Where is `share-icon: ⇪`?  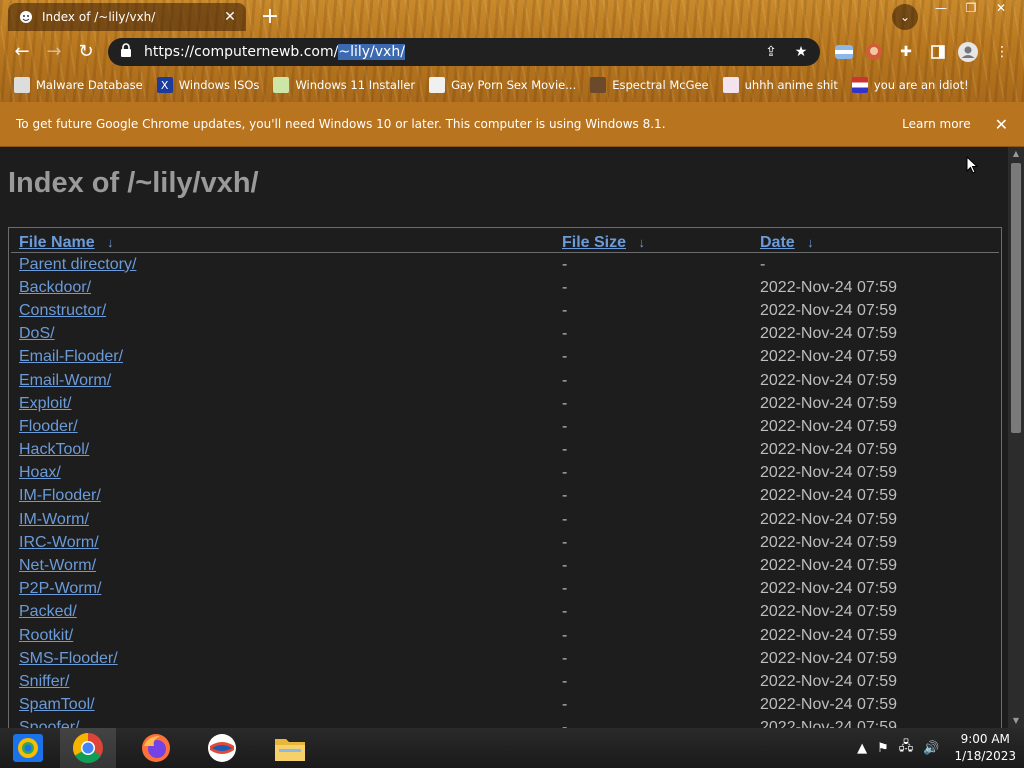
share-icon: ⇪ is located at coordinates (771, 52).